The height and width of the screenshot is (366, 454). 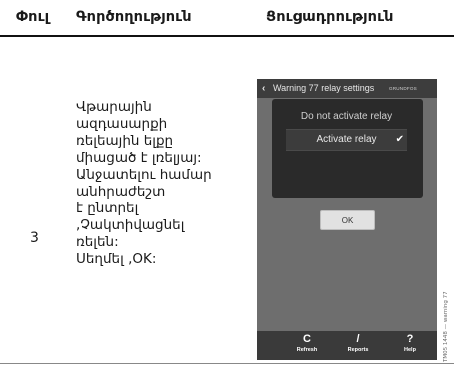 What do you see at coordinates (330, 17) in the screenshot?
I see `column-header-display: Ցուցադրություն` at bounding box center [330, 17].